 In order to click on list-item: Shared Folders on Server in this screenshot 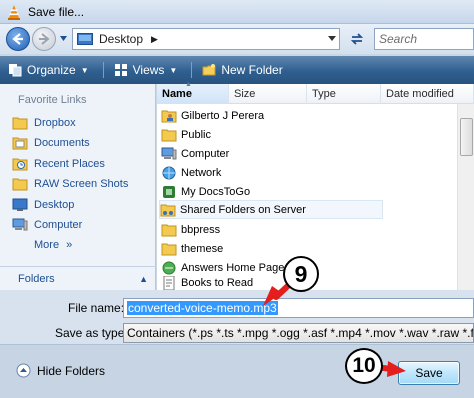, I will do `click(271, 209)`.